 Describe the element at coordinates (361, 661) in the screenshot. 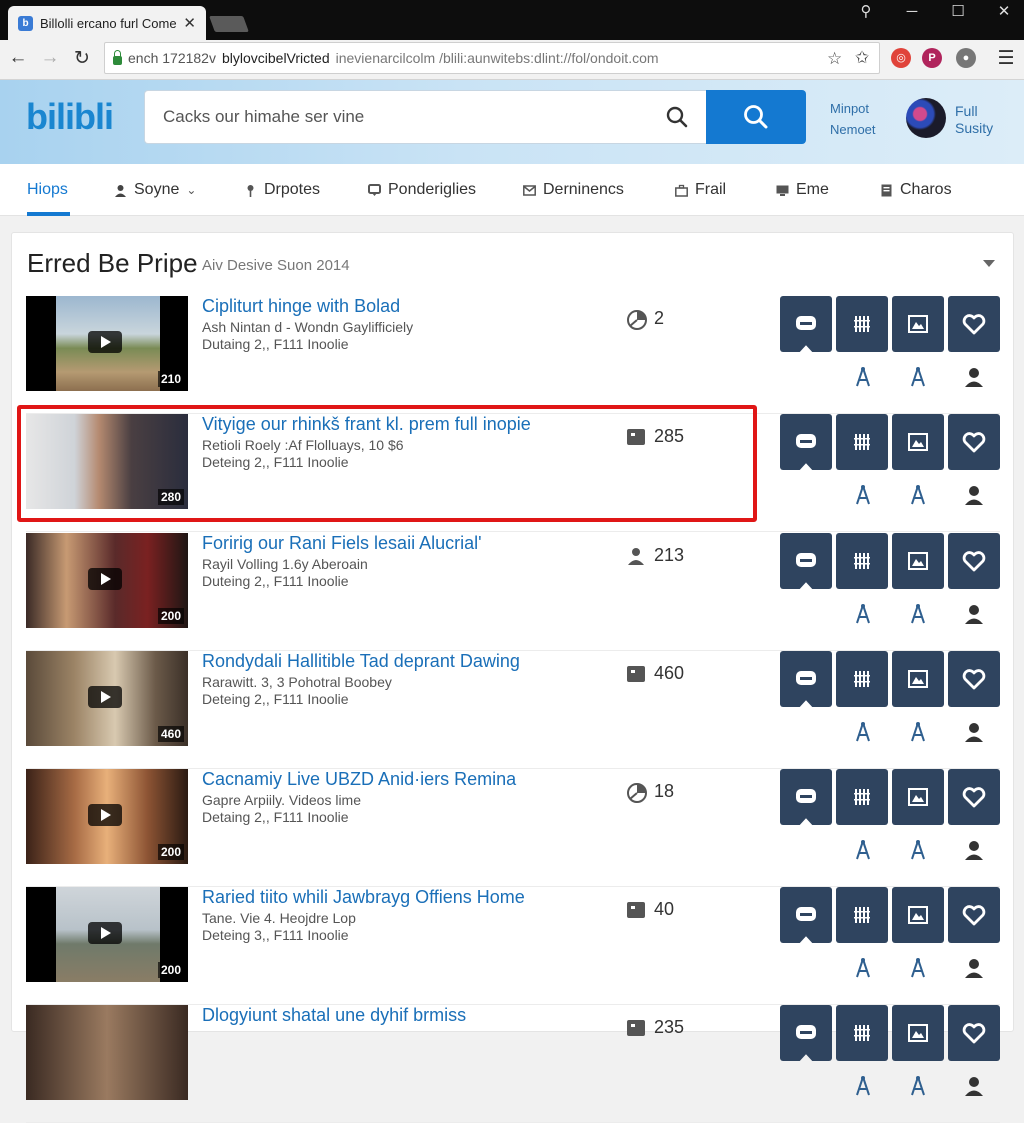

I see `video-title: Rondydali Hallitible Tad deprant Dawing` at that location.